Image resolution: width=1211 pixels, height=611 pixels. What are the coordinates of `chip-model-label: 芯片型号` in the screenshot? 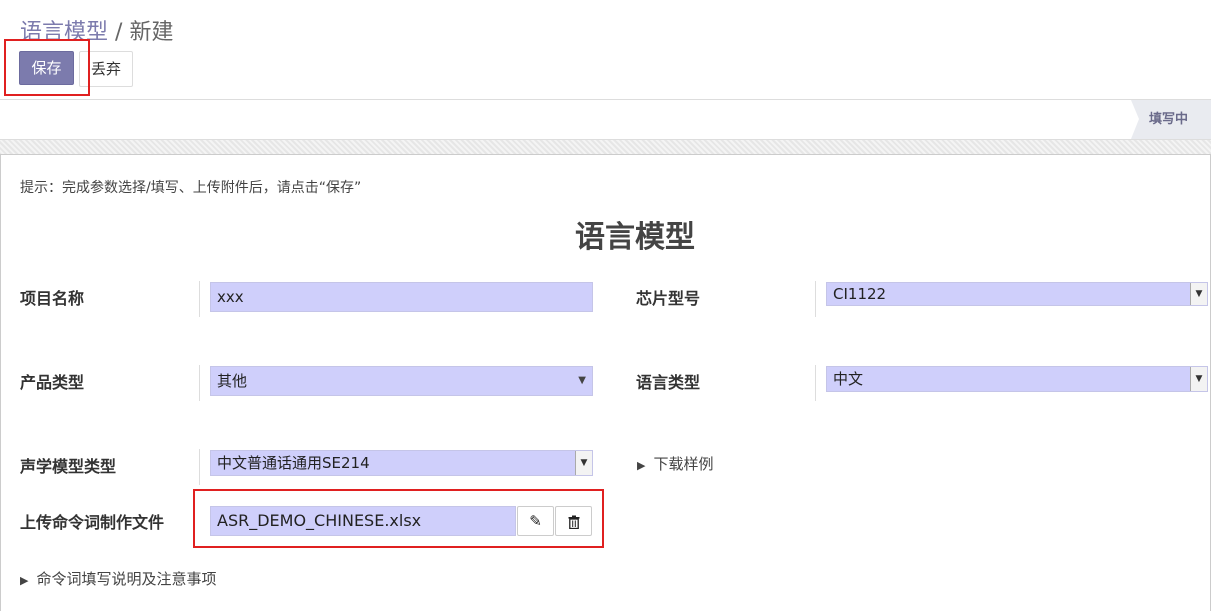 It's located at (668, 298).